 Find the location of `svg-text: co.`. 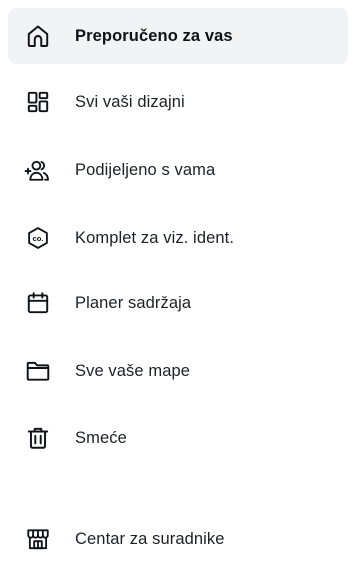

svg-text: co. is located at coordinates (38, 238).